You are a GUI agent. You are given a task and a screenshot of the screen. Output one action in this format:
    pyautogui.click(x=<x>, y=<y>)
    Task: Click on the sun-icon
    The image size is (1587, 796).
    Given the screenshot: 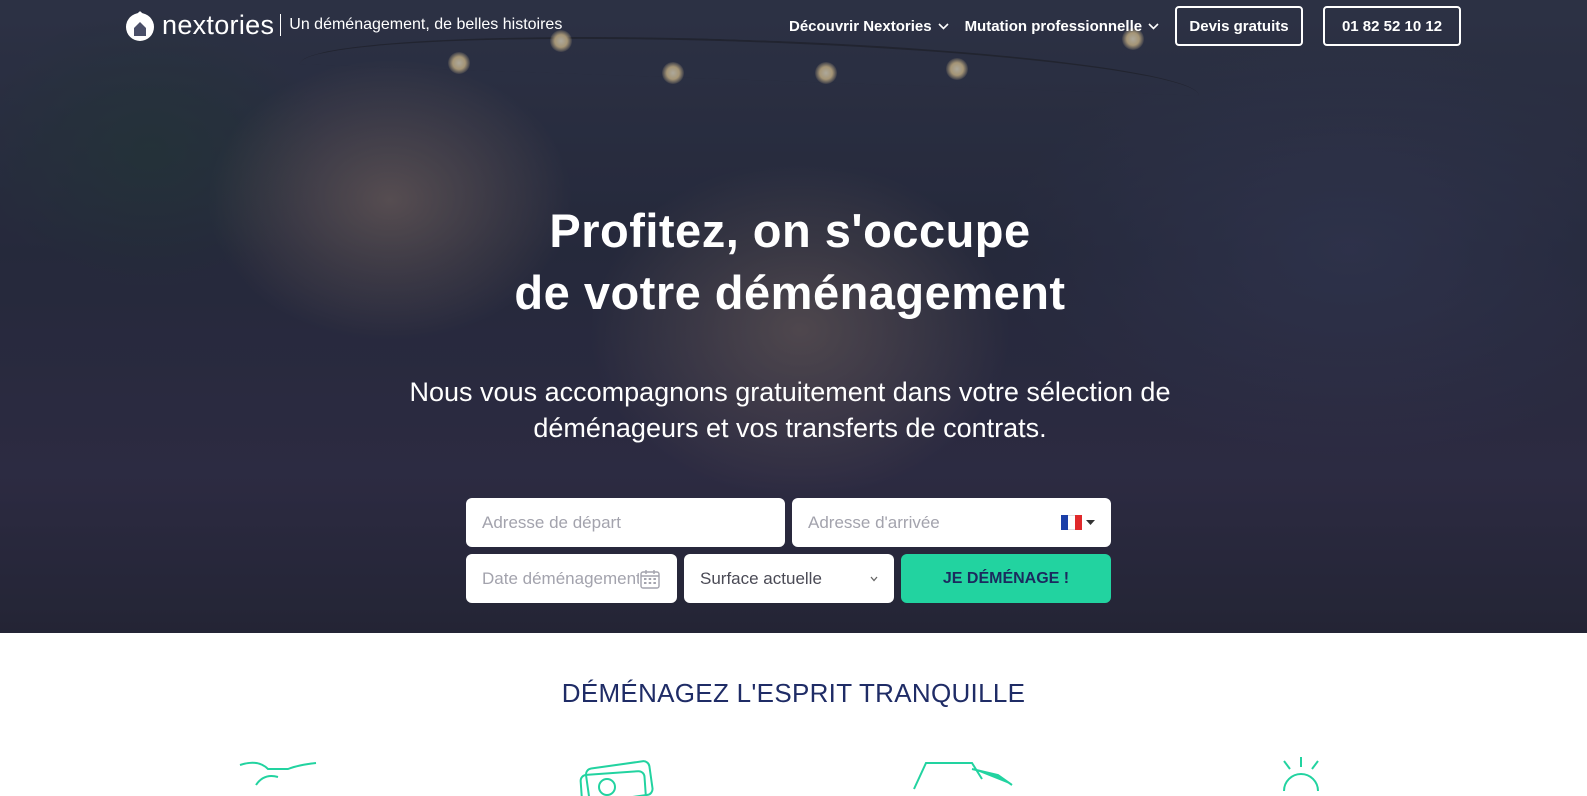 What is the action you would take?
    pyautogui.click(x=1301, y=774)
    